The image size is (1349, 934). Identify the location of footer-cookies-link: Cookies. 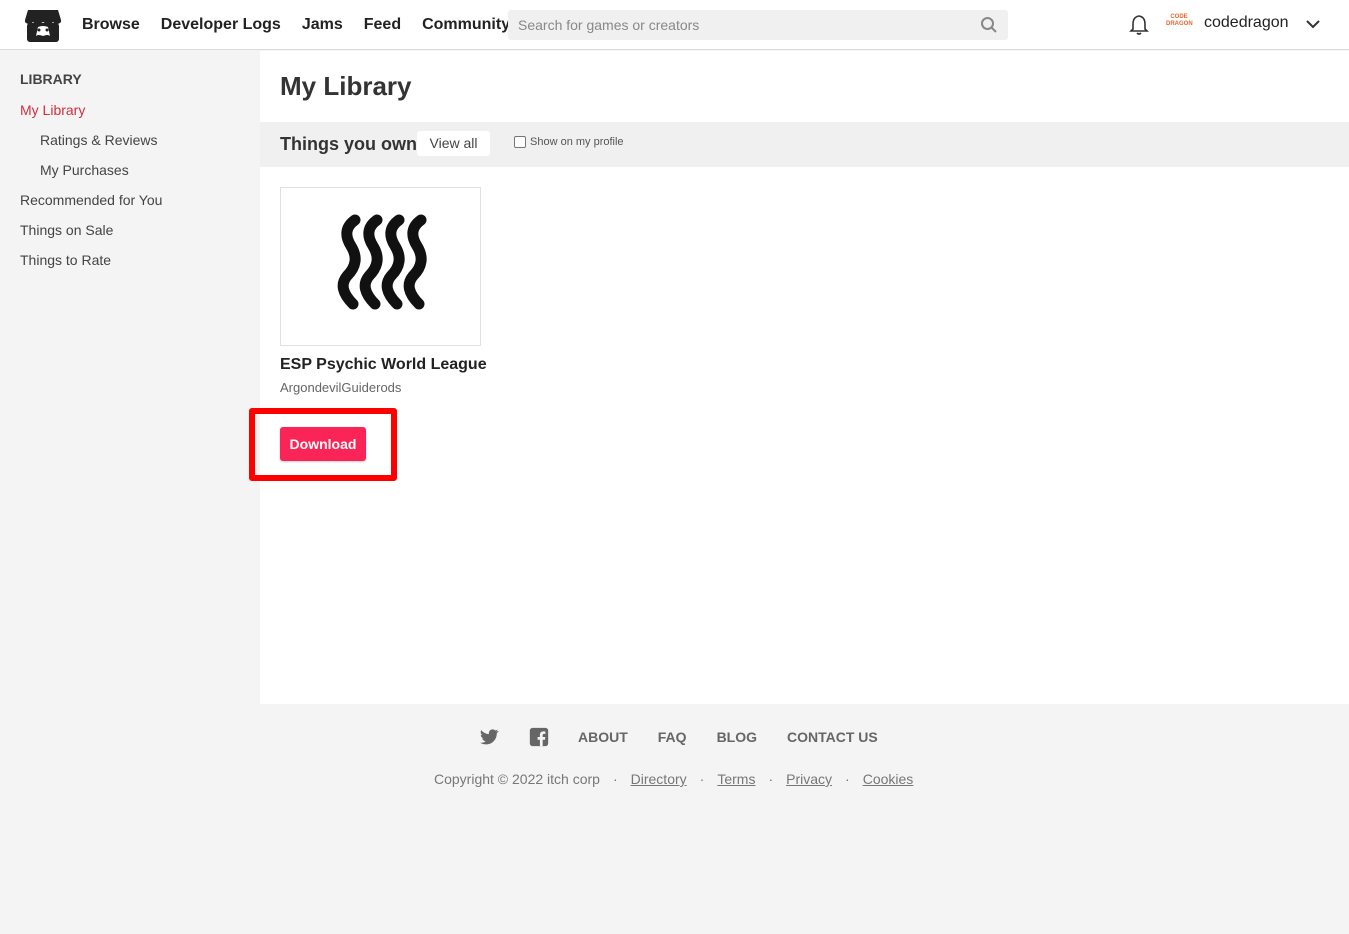
(888, 779).